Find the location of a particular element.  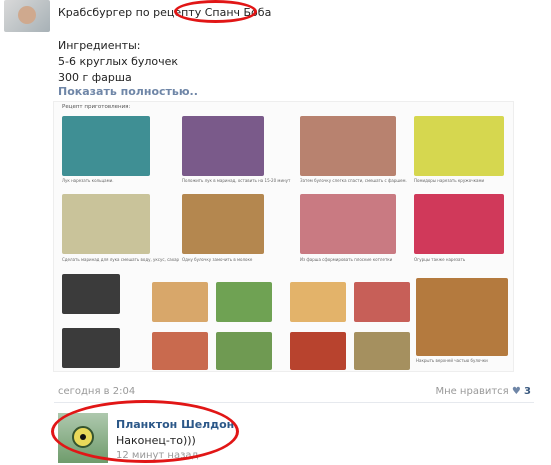

step-caption: Из фарша сформировать плоские котлетки is located at coordinates (346, 259).